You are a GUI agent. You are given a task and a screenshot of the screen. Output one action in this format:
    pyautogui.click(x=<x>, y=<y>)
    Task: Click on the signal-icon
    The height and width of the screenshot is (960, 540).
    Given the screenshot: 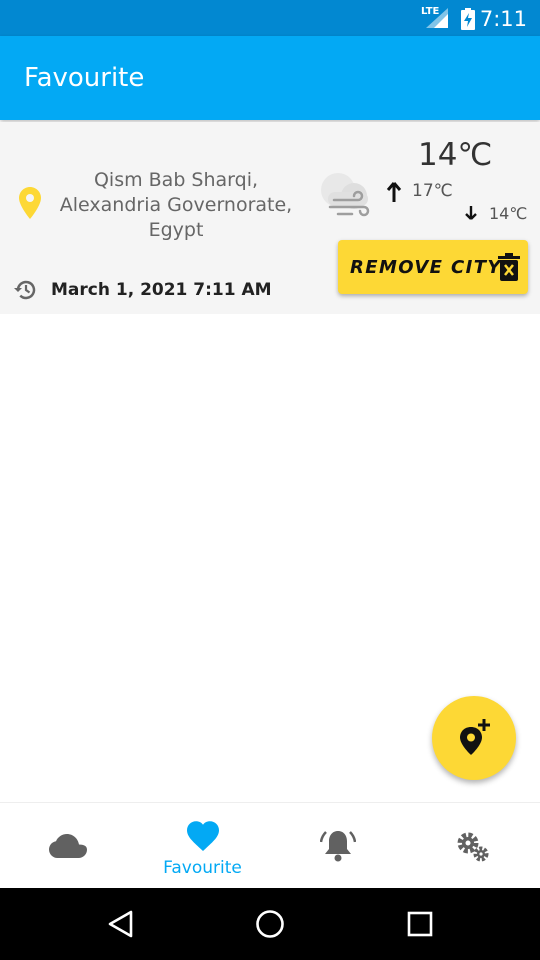 What is the action you would take?
    pyautogui.click(x=437, y=18)
    